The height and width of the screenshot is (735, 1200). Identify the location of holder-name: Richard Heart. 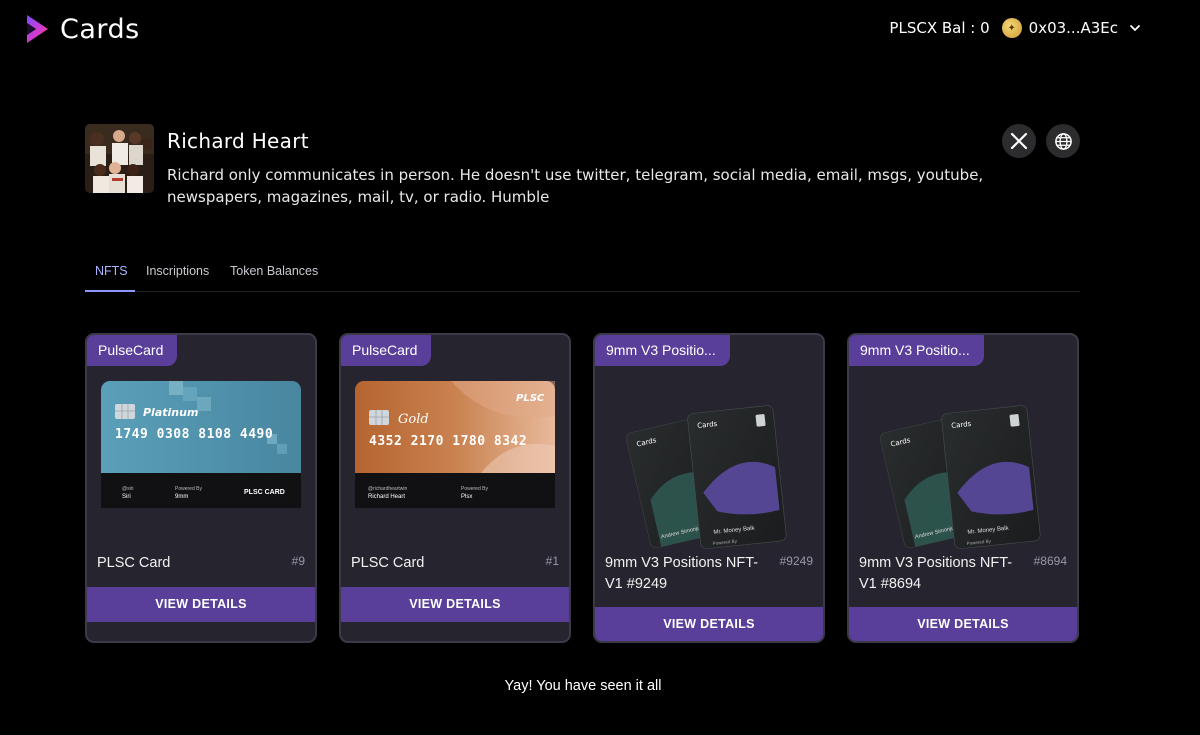
(386, 497).